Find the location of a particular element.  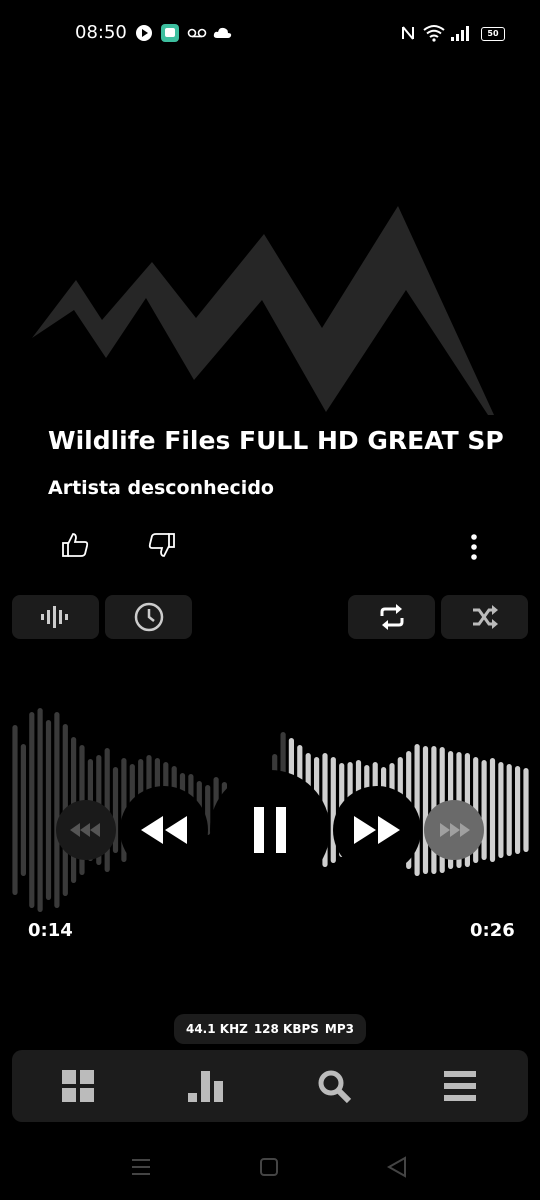

more-vertical-icon is located at coordinates (474, 547).